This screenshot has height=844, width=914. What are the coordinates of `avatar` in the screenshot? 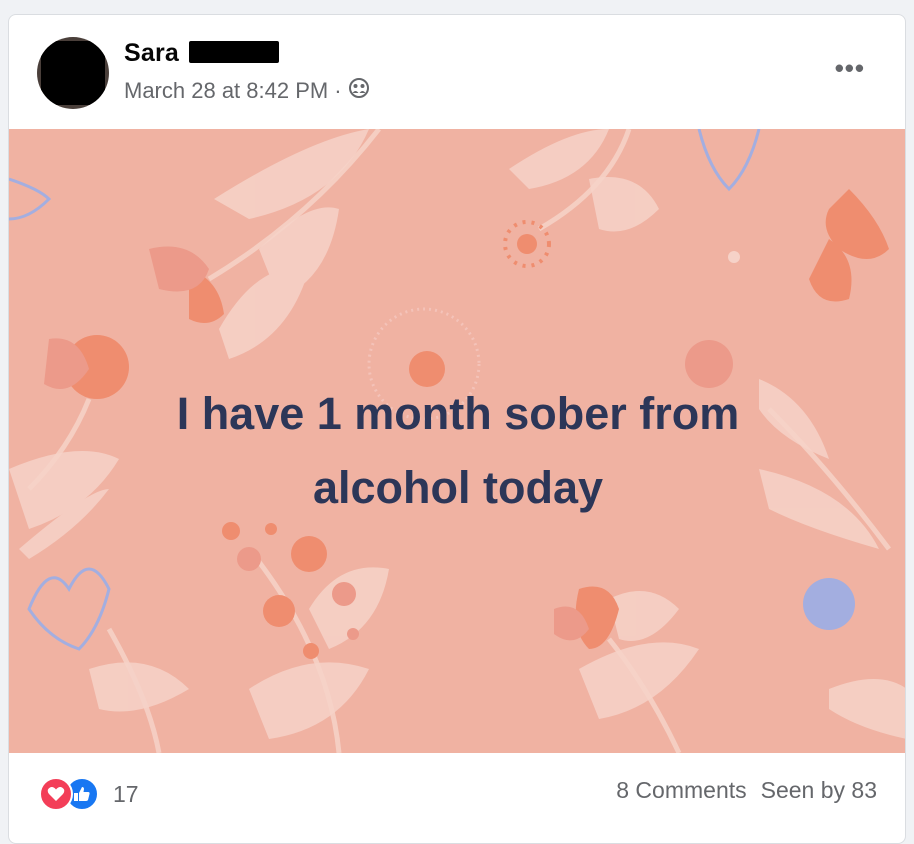 It's located at (73, 73).